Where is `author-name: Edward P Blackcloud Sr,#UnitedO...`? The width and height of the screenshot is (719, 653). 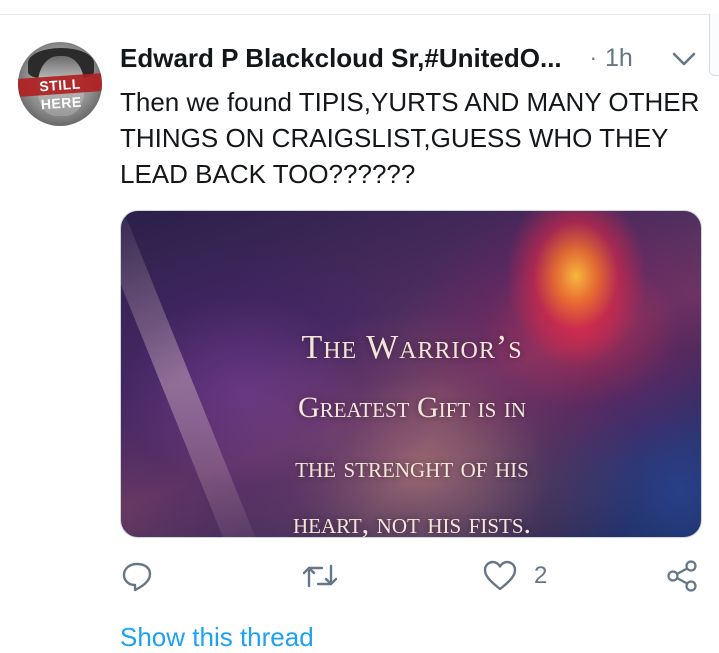
author-name: Edward P Blackcloud Sr,#UnitedO... is located at coordinates (341, 58).